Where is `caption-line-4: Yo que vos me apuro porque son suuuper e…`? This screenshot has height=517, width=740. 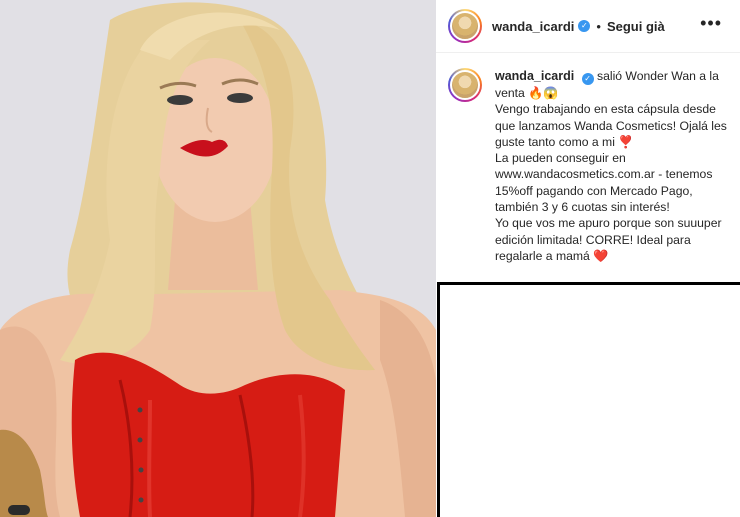 caption-line-4: Yo que vos me apuro porque son suuuper e… is located at coordinates (608, 239).